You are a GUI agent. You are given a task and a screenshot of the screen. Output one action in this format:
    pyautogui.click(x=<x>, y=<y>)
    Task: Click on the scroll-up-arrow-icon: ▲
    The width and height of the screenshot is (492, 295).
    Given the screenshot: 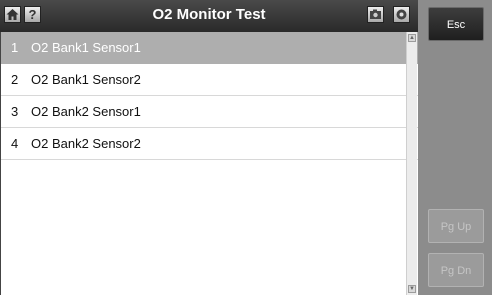 What is the action you would take?
    pyautogui.click(x=412, y=38)
    